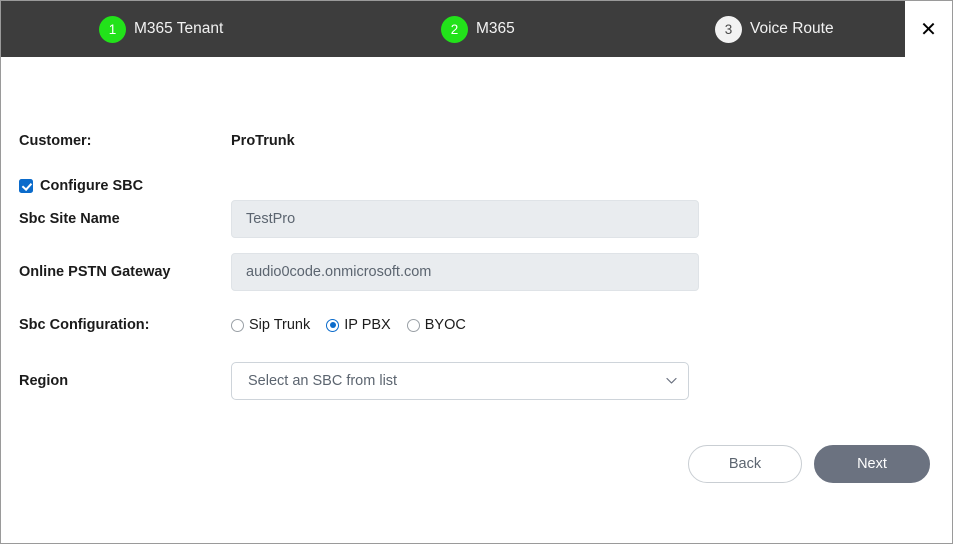  I want to click on radio-option-ip-pbx: IP PBX, so click(358, 325).